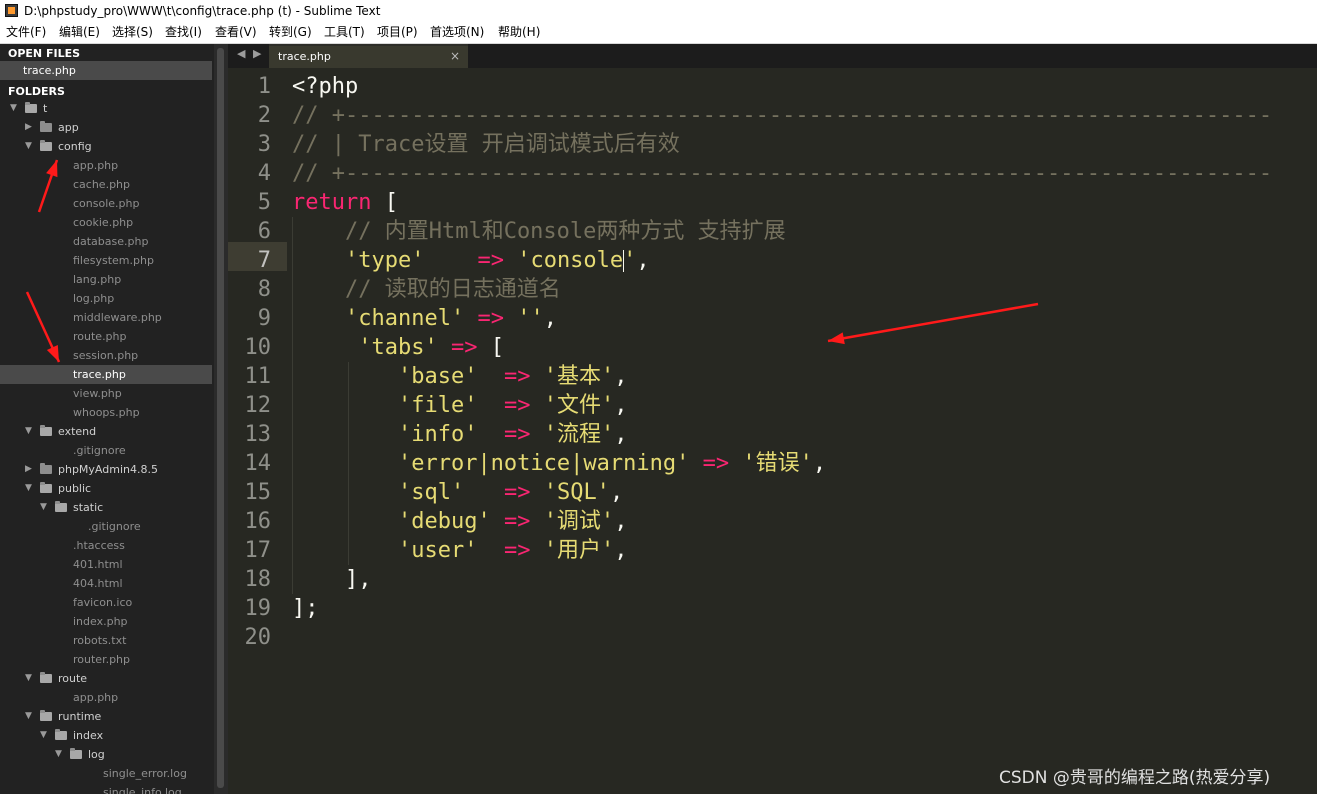 The width and height of the screenshot is (1317, 794). What do you see at coordinates (772, 608) in the screenshot?
I see `code-line: 19];` at bounding box center [772, 608].